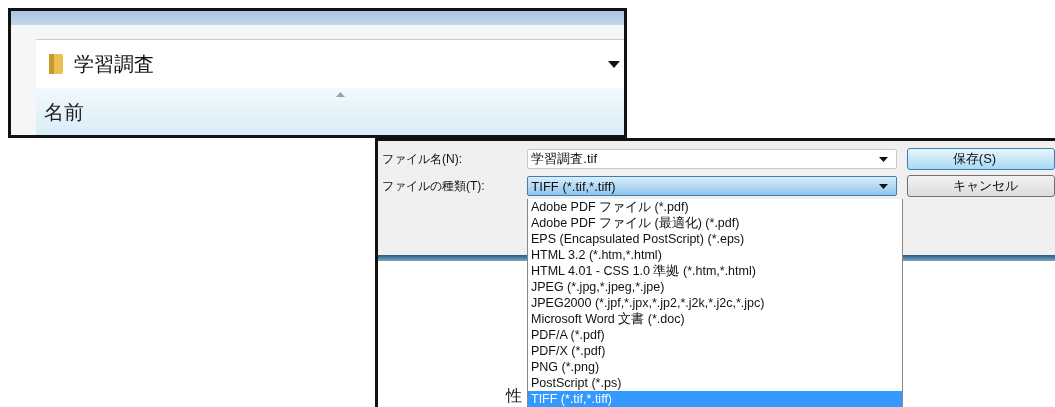 This screenshot has height=407, width=1055. What do you see at coordinates (715, 303) in the screenshot?
I see `file-type-option: JPEG2000 (*.jpf,*.jpx,*.jp2,*.j2k,*.j2c,*.jpc)` at bounding box center [715, 303].